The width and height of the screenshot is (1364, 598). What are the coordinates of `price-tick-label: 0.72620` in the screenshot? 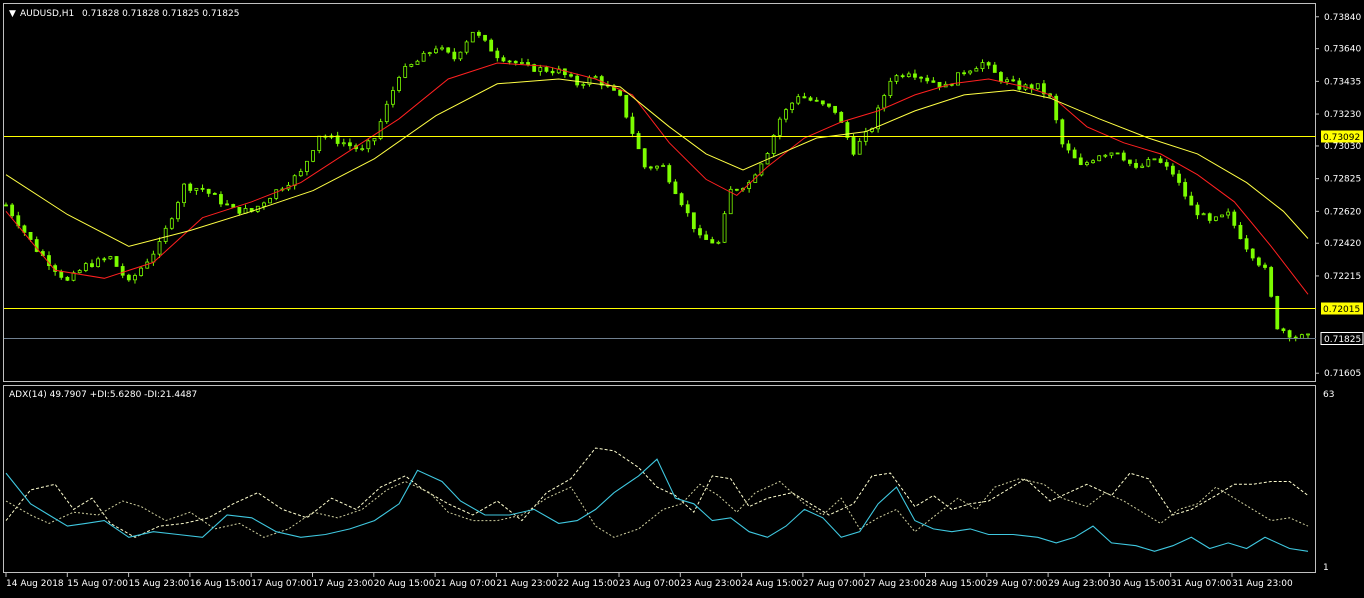 It's located at (1342, 212).